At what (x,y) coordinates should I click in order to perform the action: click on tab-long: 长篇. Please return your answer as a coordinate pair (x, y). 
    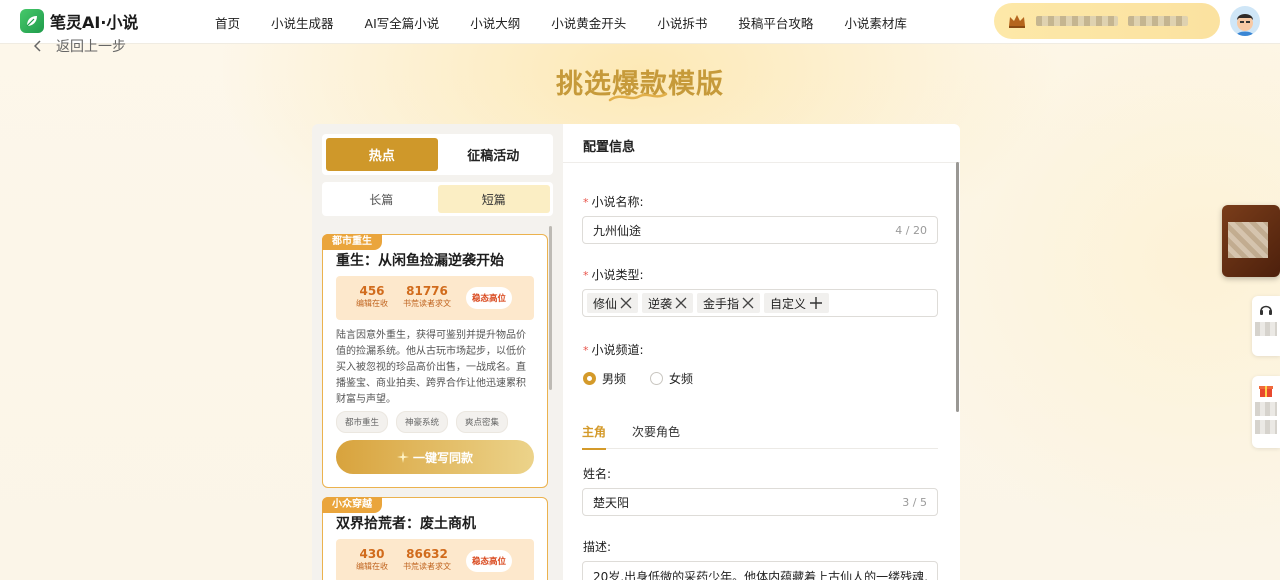
    Looking at the image, I should click on (381, 199).